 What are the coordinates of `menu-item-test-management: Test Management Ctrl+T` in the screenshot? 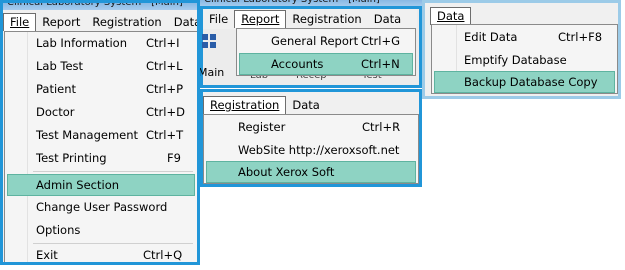 It's located at (101, 135).